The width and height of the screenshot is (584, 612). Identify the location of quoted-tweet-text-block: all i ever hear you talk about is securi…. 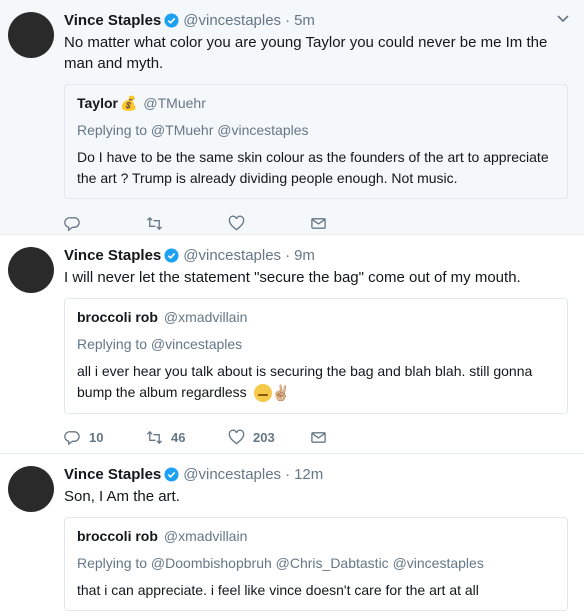
(316, 382).